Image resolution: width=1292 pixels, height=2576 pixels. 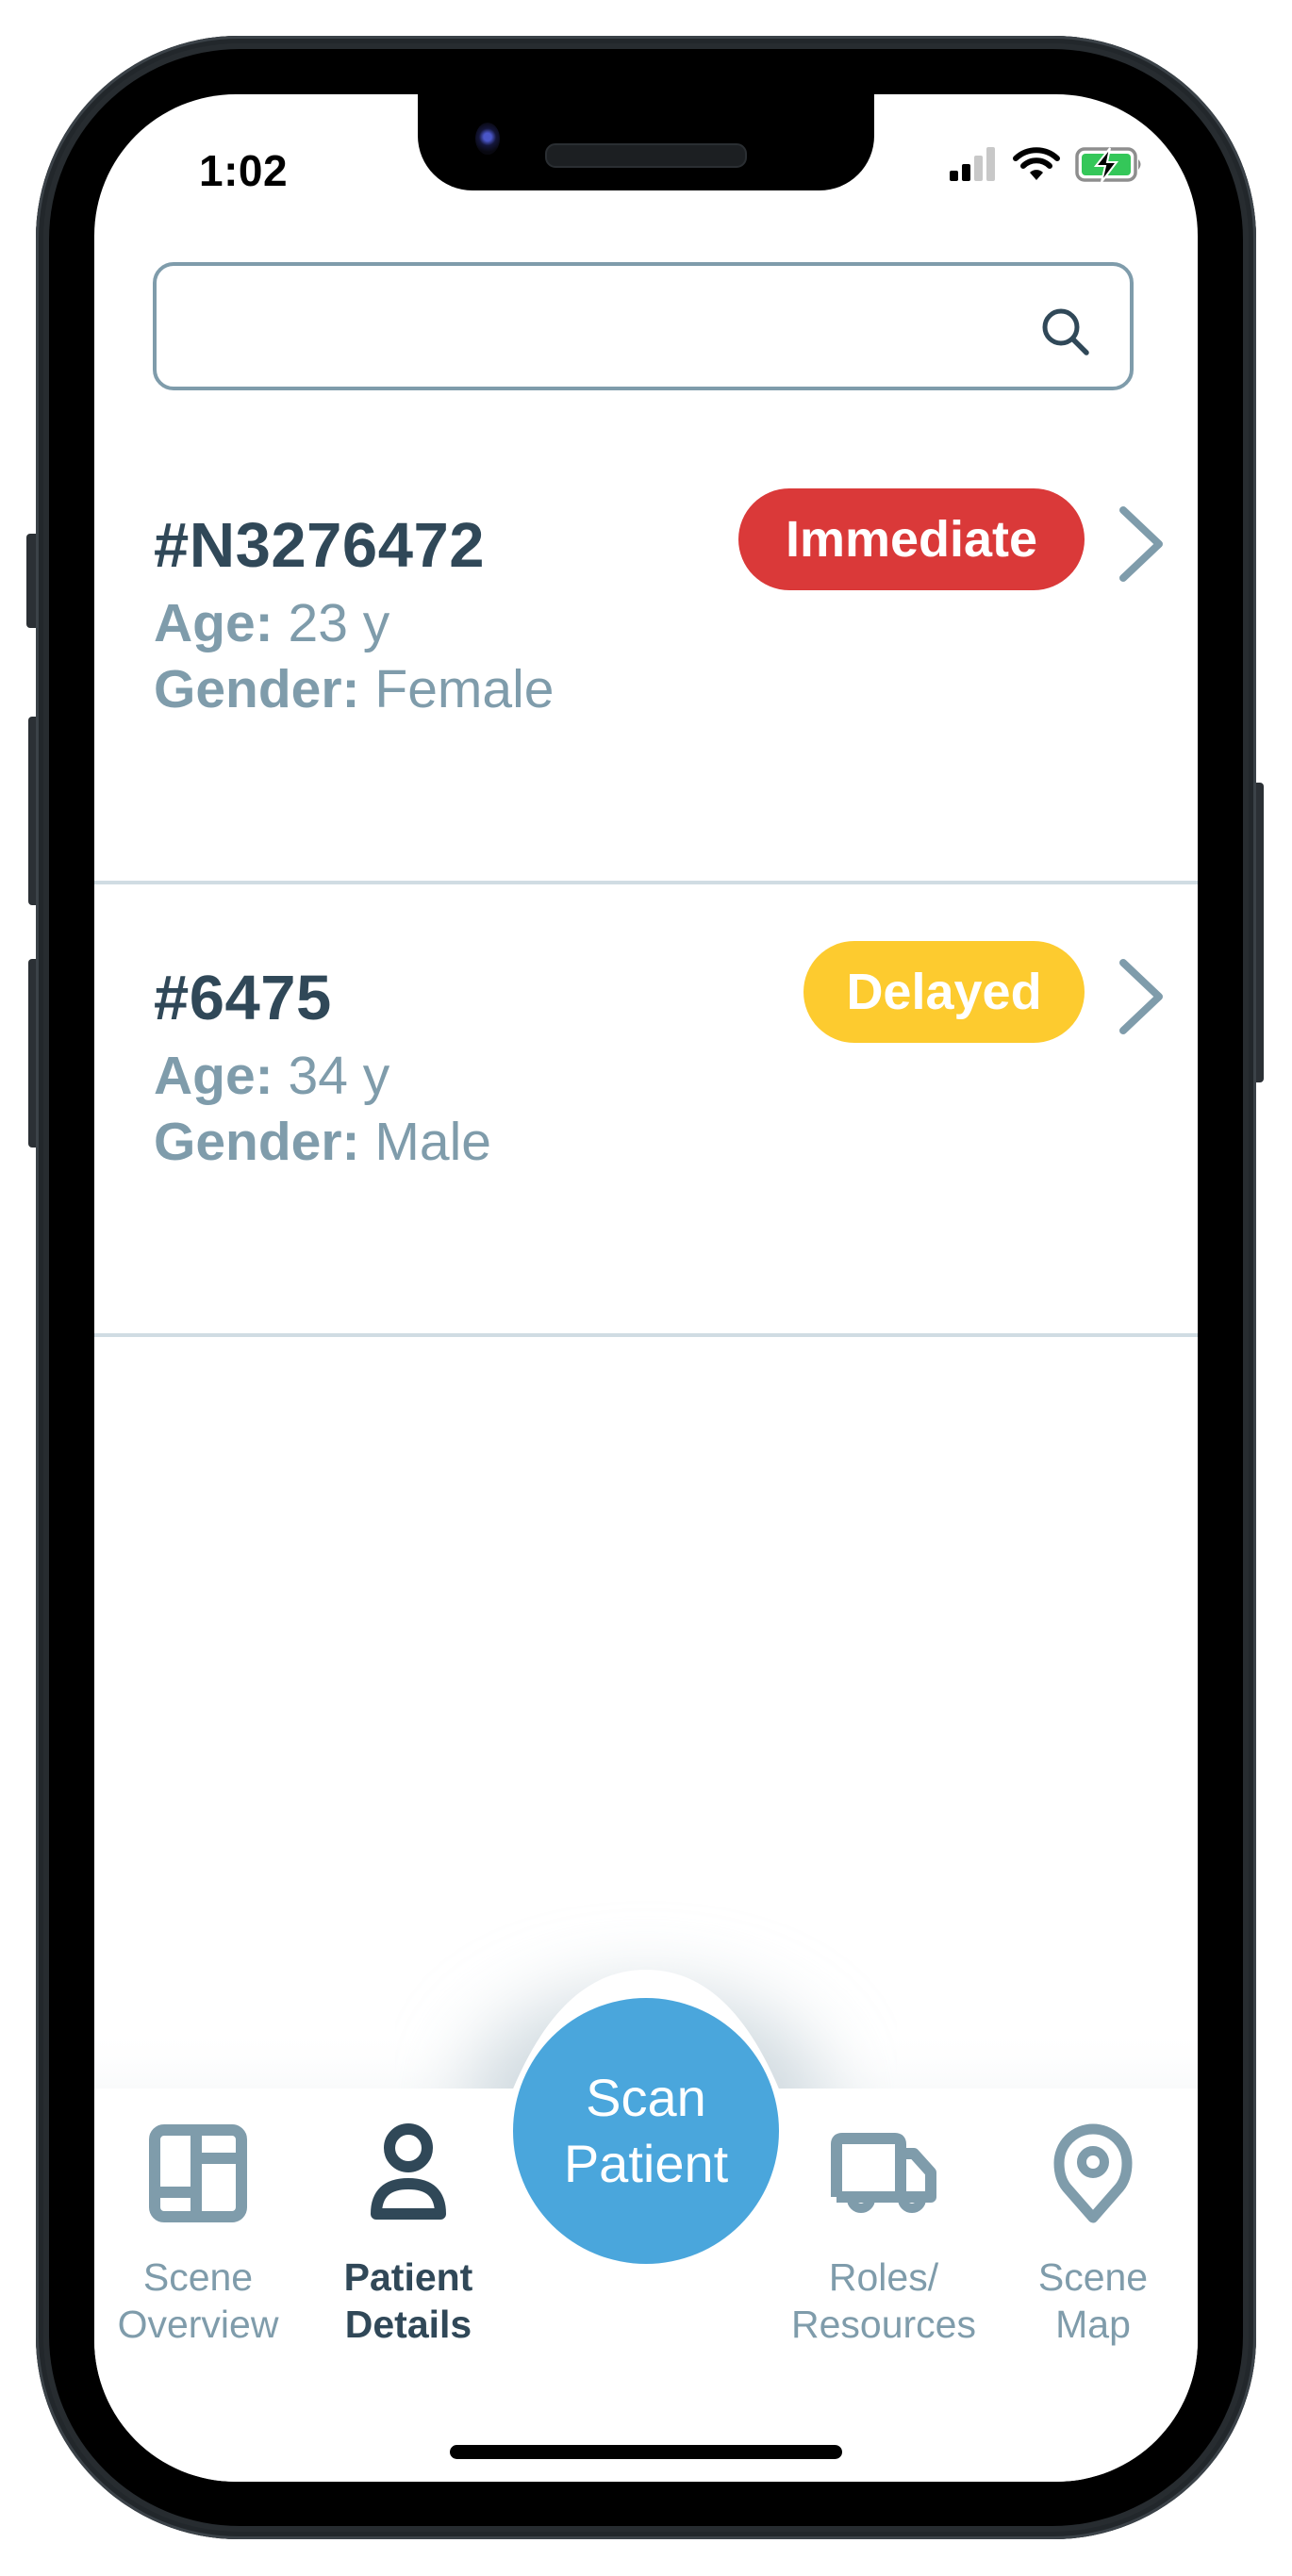 What do you see at coordinates (198, 2324) in the screenshot?
I see `nav-label-line2: Overview` at bounding box center [198, 2324].